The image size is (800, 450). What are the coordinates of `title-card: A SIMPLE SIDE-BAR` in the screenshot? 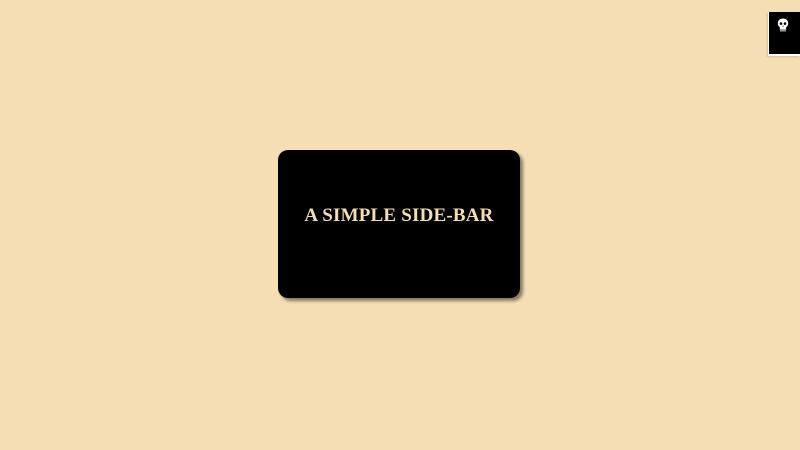 It's located at (399, 224).